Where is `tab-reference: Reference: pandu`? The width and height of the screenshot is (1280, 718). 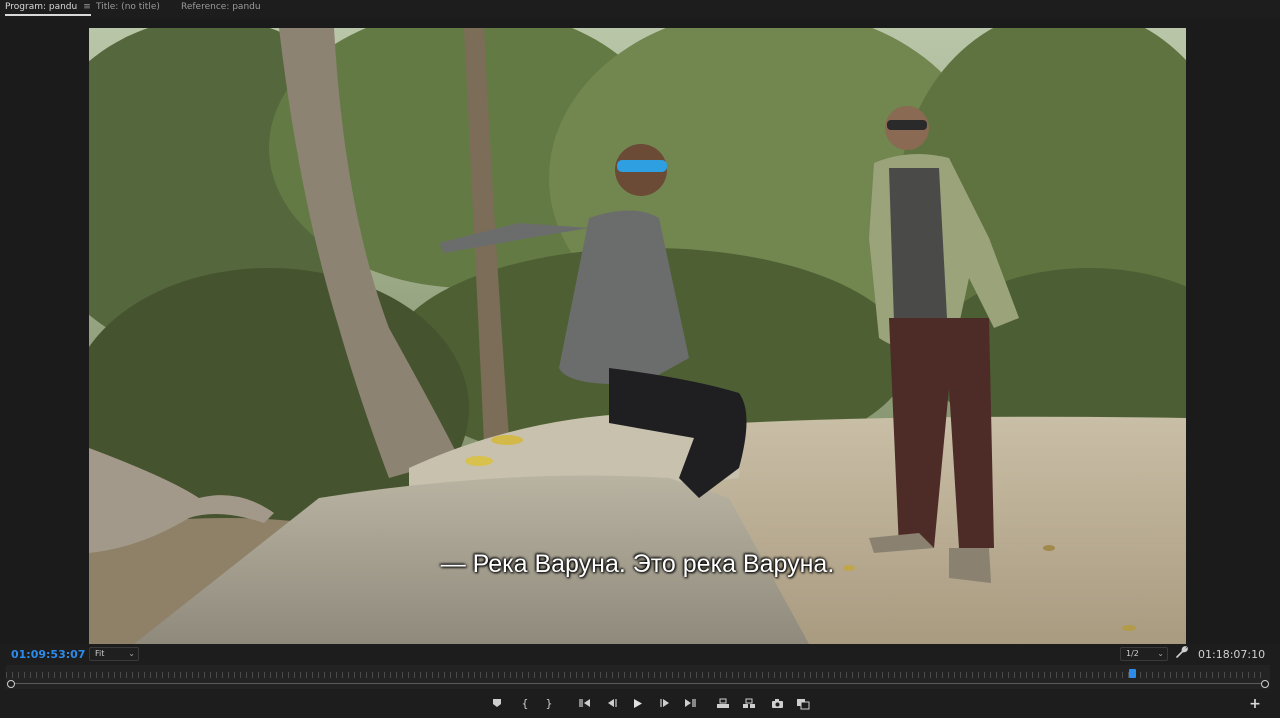
tab-reference: Reference: pandu is located at coordinates (221, 9).